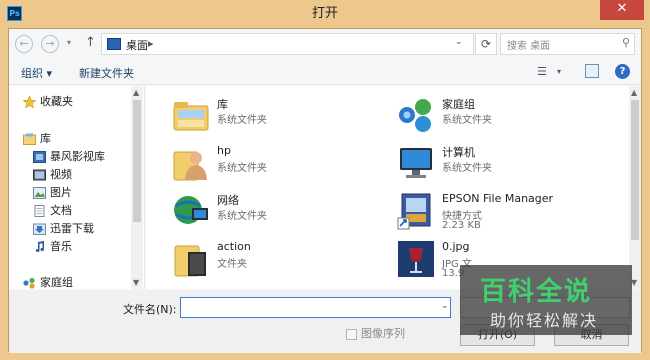 This screenshot has height=360, width=650. What do you see at coordinates (279, 120) in the screenshot?
I see `file-item: 库 系统文件夹` at bounding box center [279, 120].